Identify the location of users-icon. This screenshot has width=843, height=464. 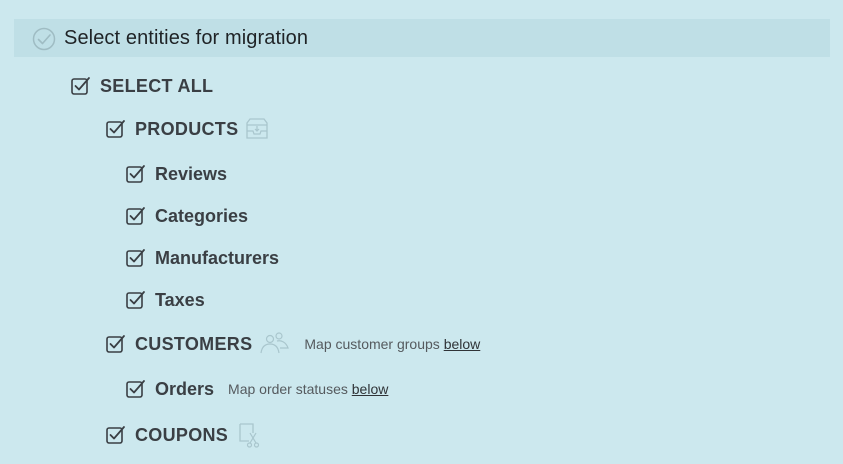
(275, 343).